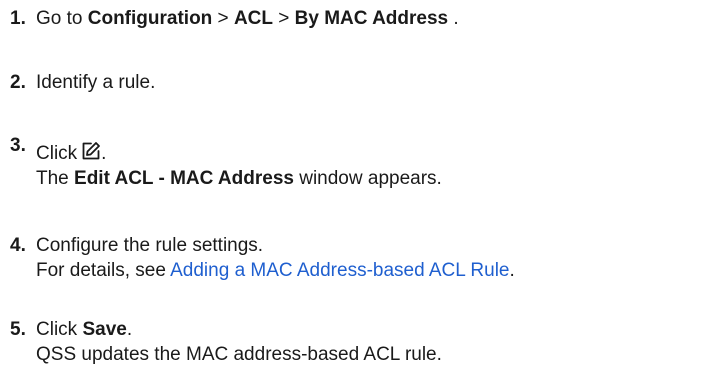 The image size is (728, 378). I want to click on menu-path-by-mac-address: By MAC Address, so click(371, 18).